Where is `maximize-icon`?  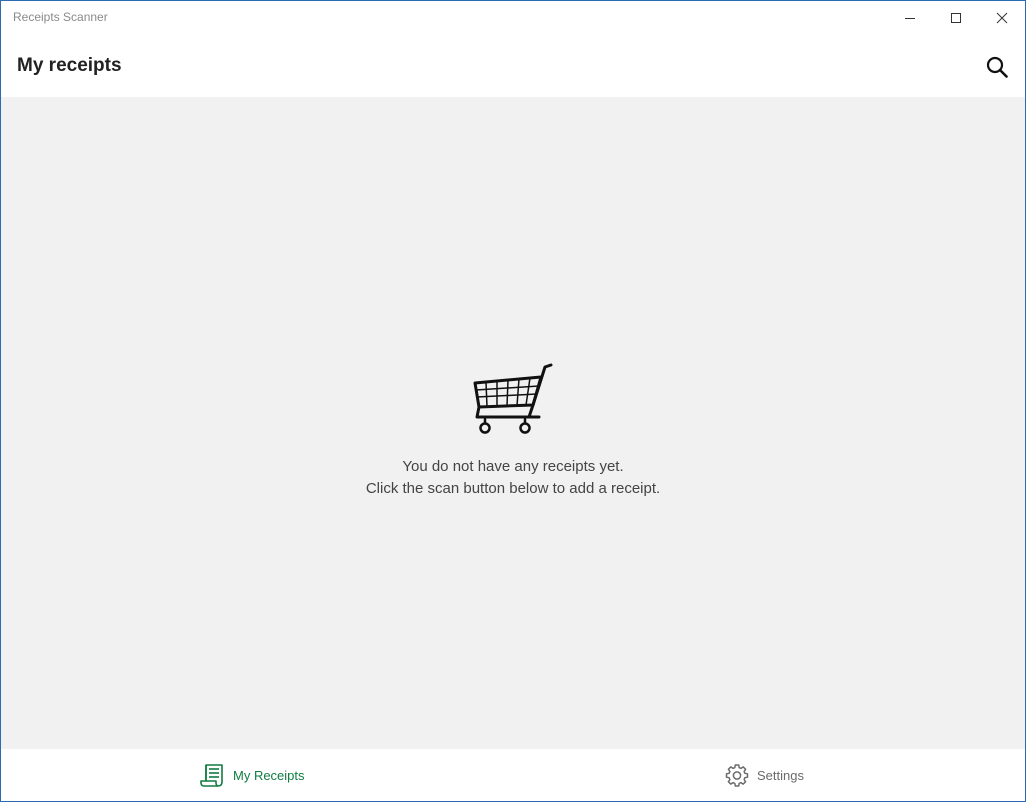
maximize-icon is located at coordinates (956, 17).